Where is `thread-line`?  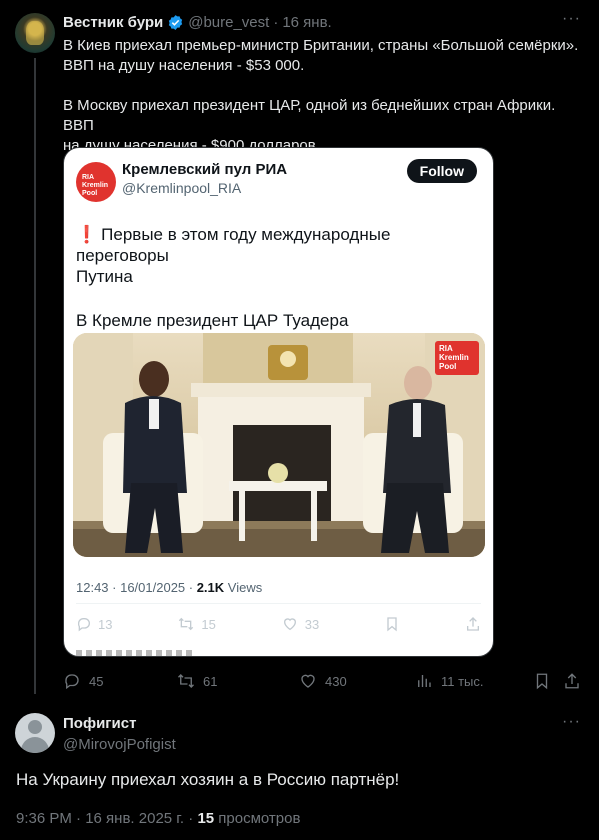 thread-line is located at coordinates (35, 376).